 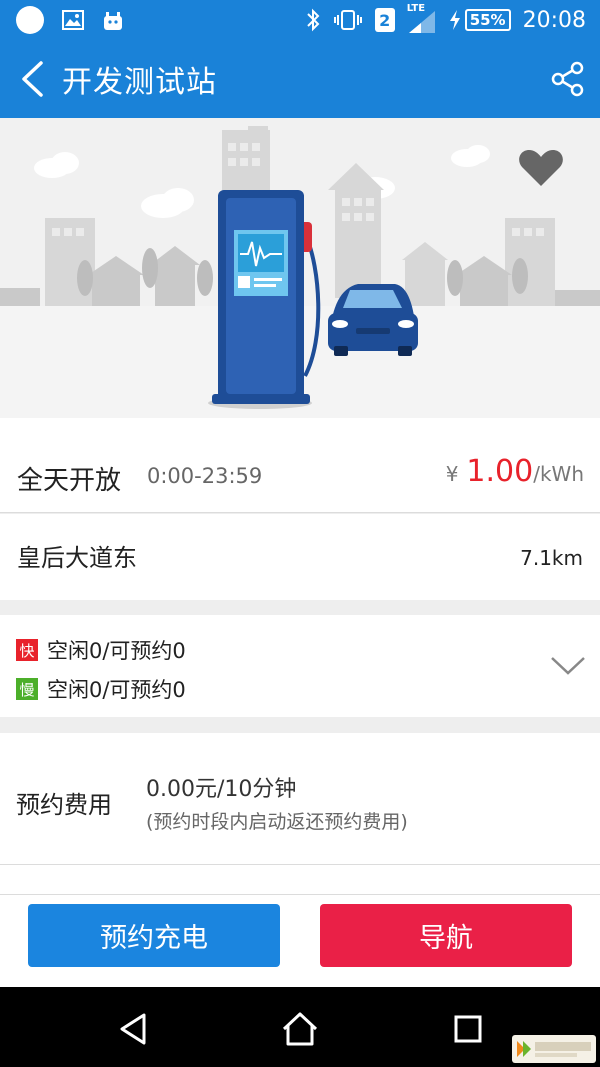 What do you see at coordinates (77, 558) in the screenshot?
I see `station-address: 皇后大道东` at bounding box center [77, 558].